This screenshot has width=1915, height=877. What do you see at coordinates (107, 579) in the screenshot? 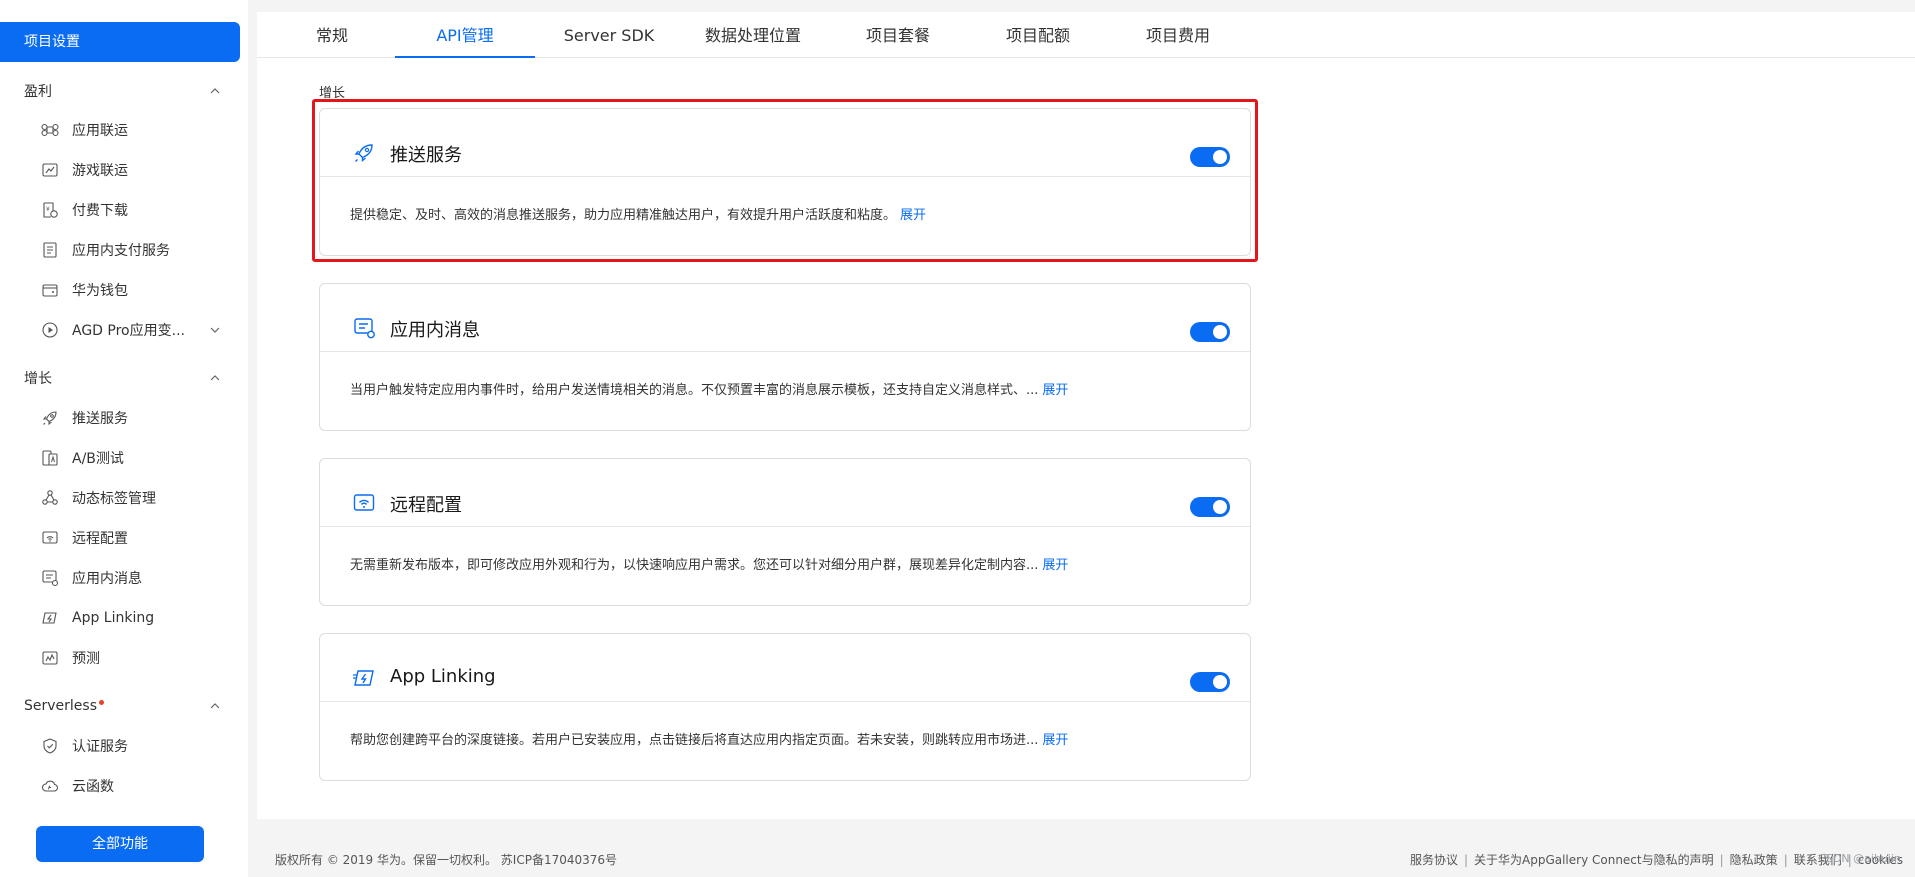
I see `sidebar-item-label: 应用内消息` at bounding box center [107, 579].